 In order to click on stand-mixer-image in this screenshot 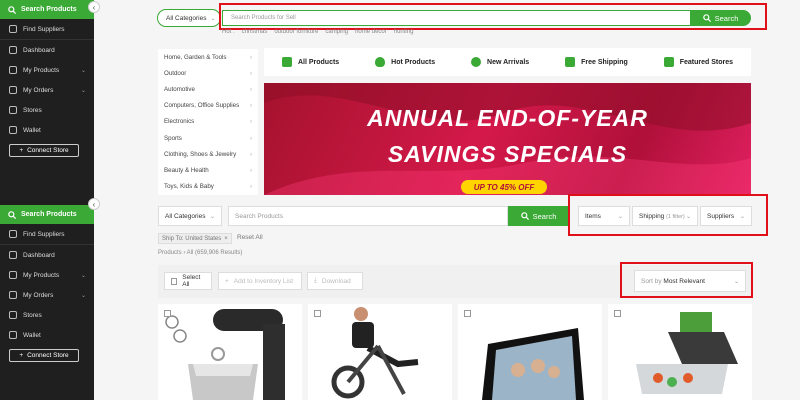, I will do `click(225, 354)`.